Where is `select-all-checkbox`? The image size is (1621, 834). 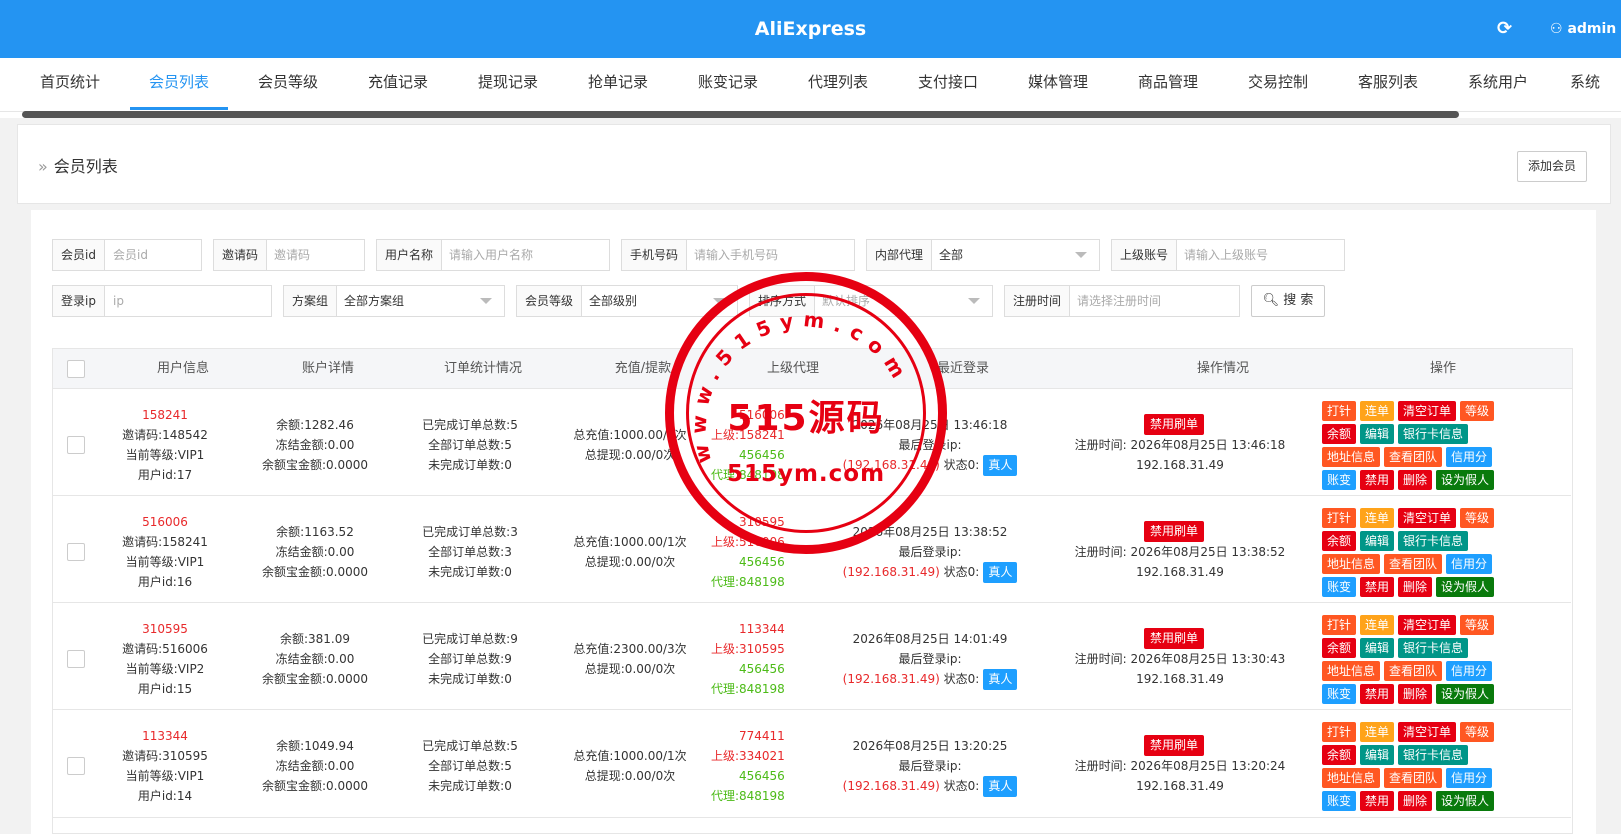
select-all-checkbox is located at coordinates (76, 369).